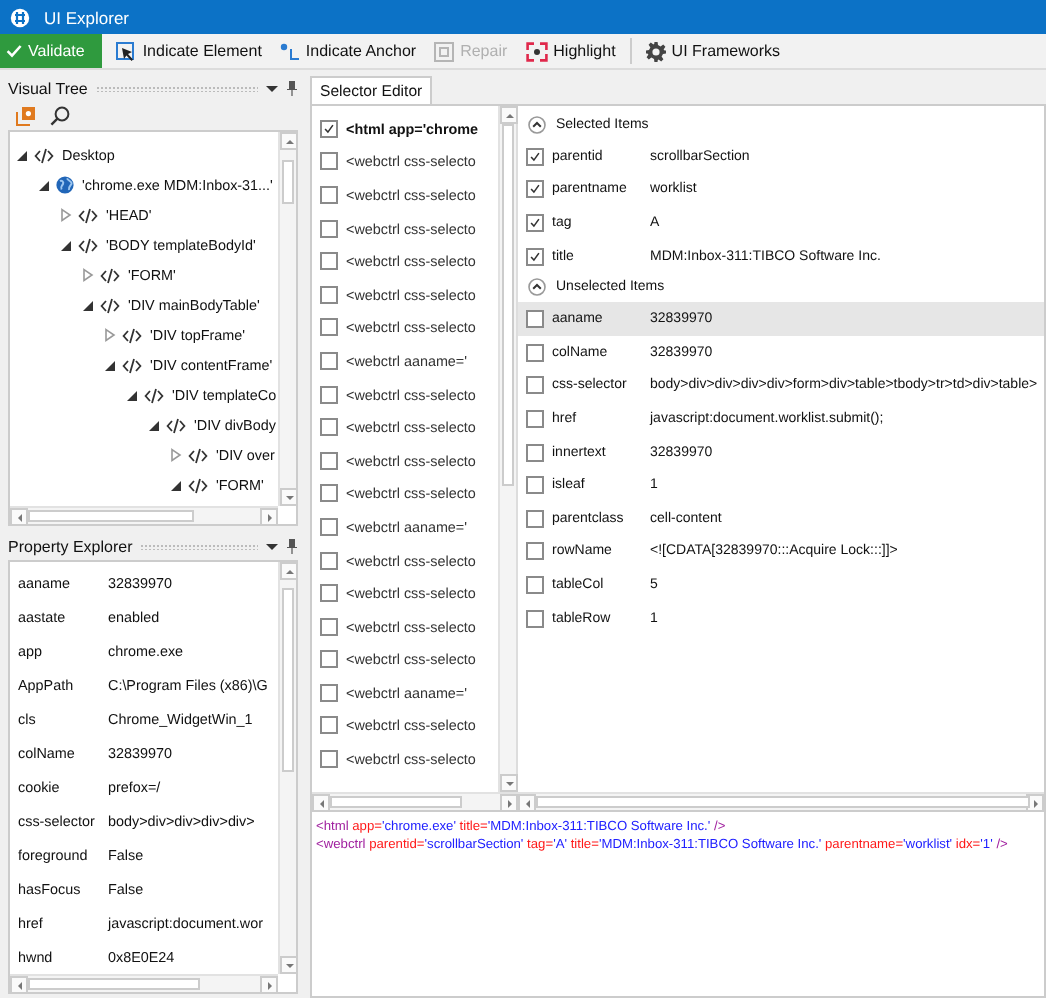 The width and height of the screenshot is (1046, 998). I want to click on panel-title: Visual Tree, so click(48, 88).